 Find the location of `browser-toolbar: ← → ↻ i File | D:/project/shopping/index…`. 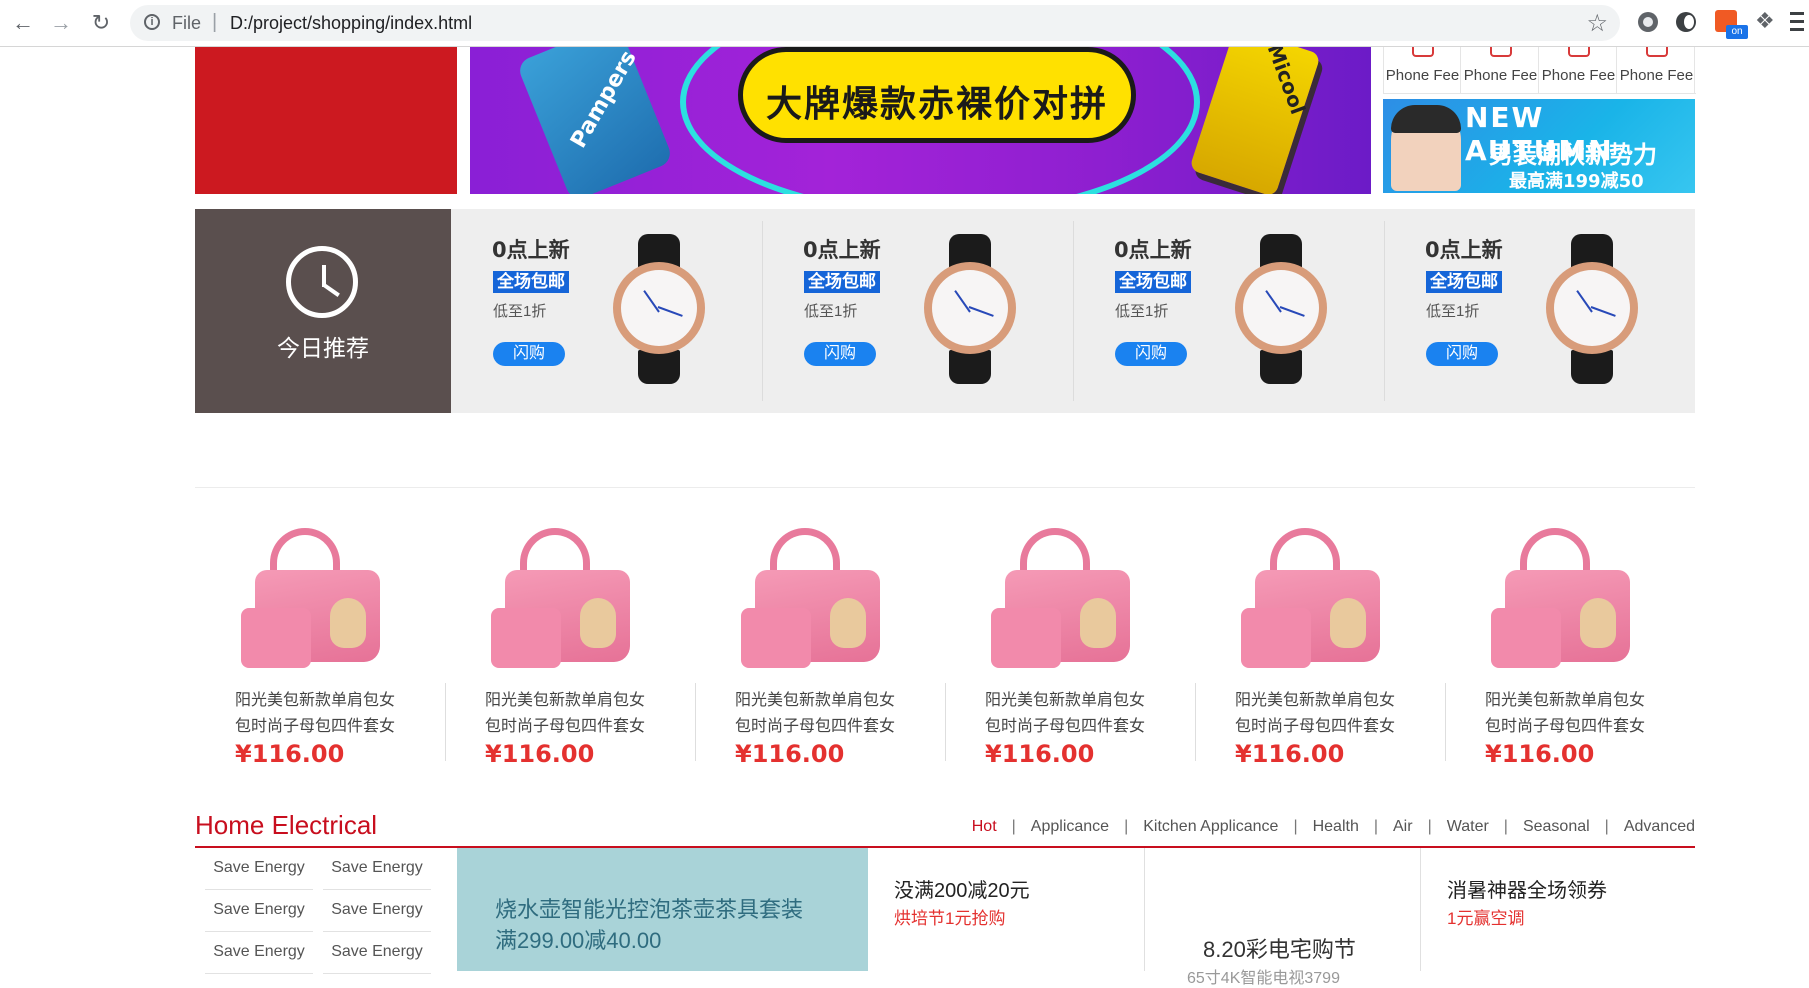

browser-toolbar: ← → ↻ i File | D:/project/shopping/index… is located at coordinates (904, 23).